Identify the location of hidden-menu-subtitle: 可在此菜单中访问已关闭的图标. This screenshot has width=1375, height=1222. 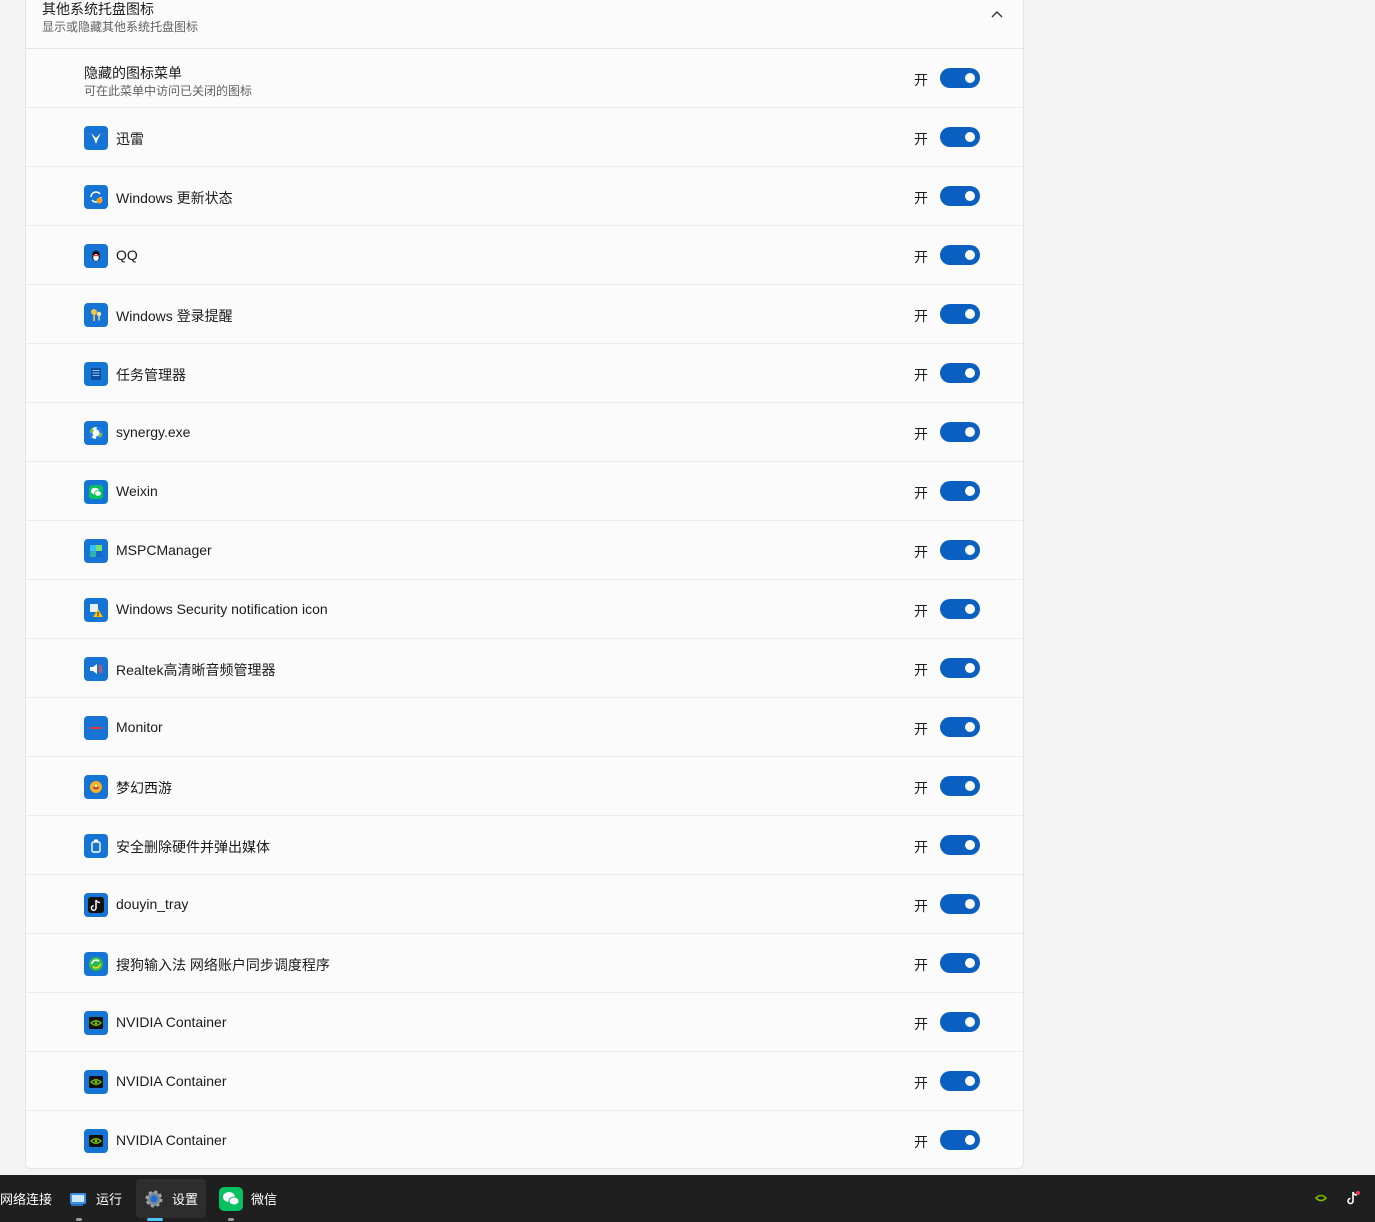
(168, 91).